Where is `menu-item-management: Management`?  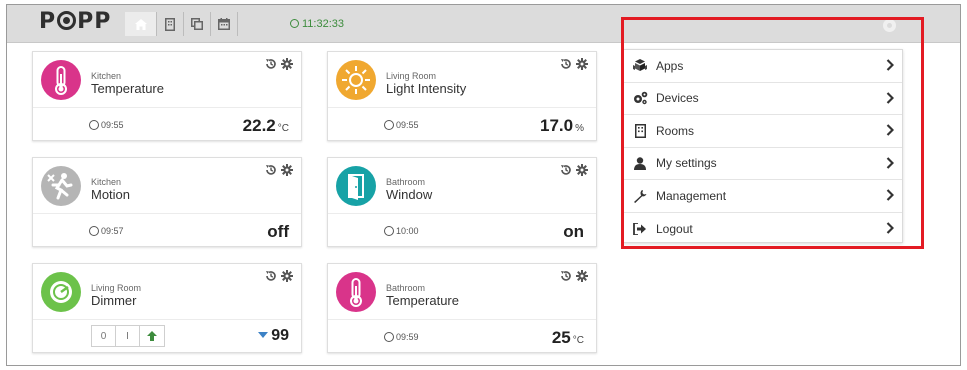 menu-item-management: Management is located at coordinates (763, 196).